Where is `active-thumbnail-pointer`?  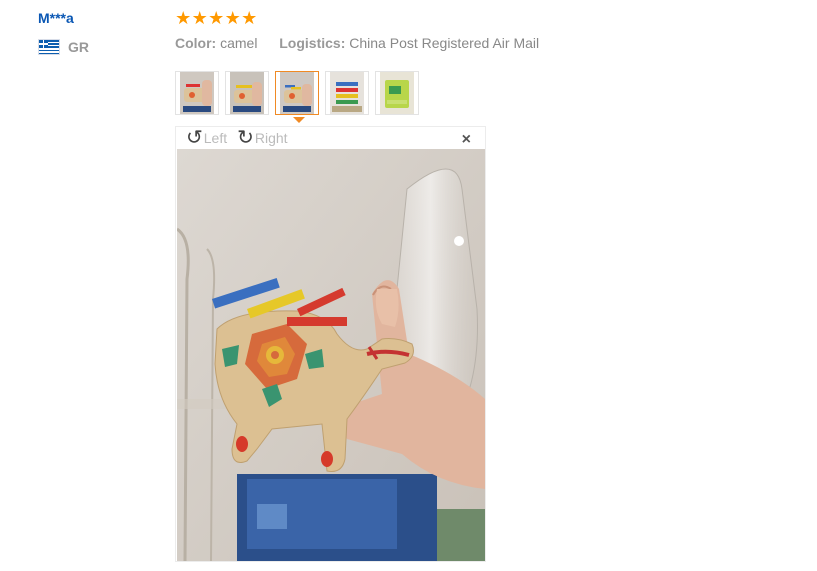 active-thumbnail-pointer is located at coordinates (299, 120).